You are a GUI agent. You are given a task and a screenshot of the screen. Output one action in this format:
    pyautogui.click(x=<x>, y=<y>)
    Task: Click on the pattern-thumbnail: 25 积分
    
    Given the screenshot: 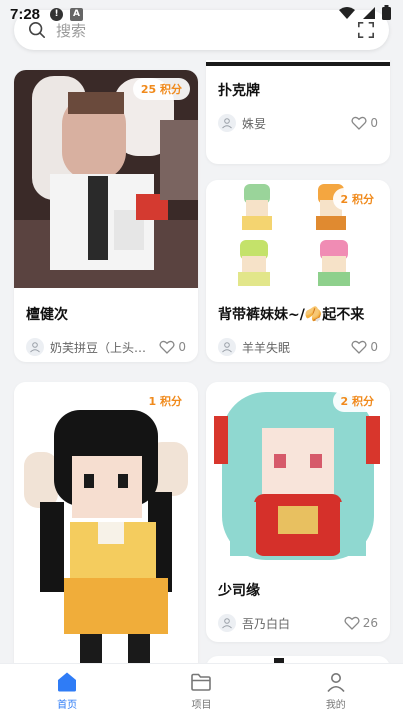 What is the action you would take?
    pyautogui.click(x=106, y=179)
    